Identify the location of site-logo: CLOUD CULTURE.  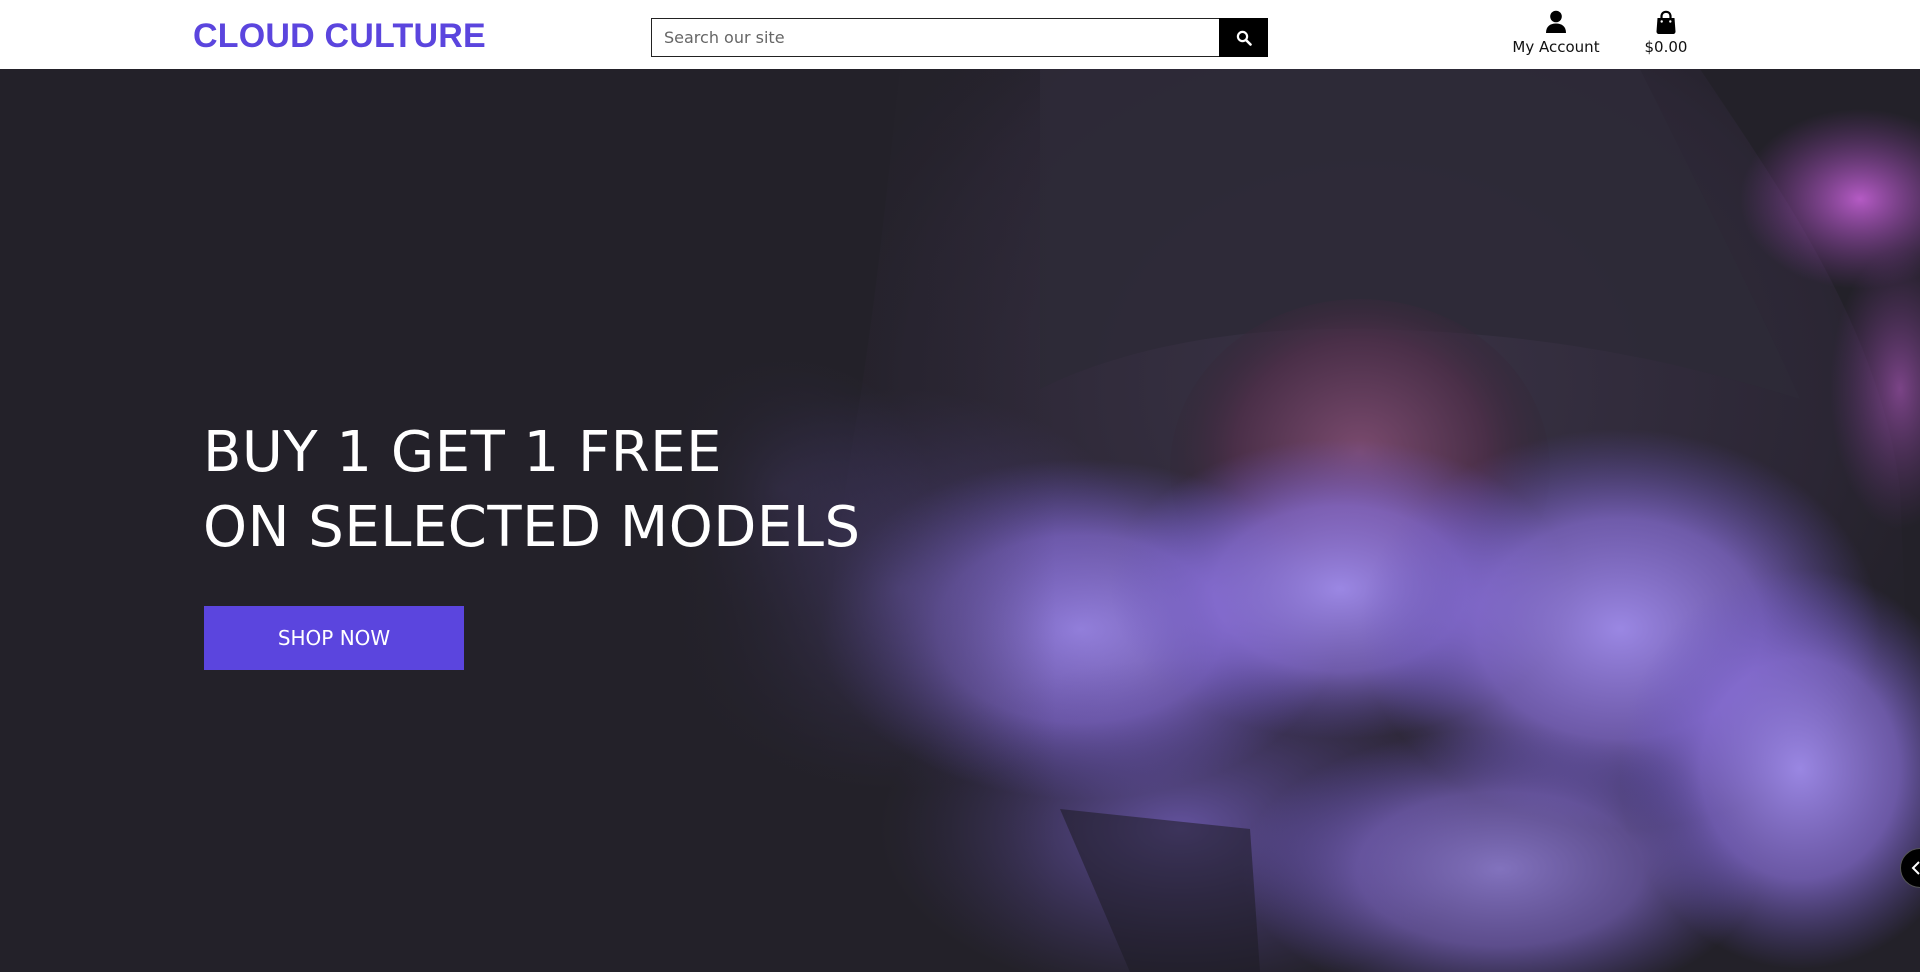
(339, 36).